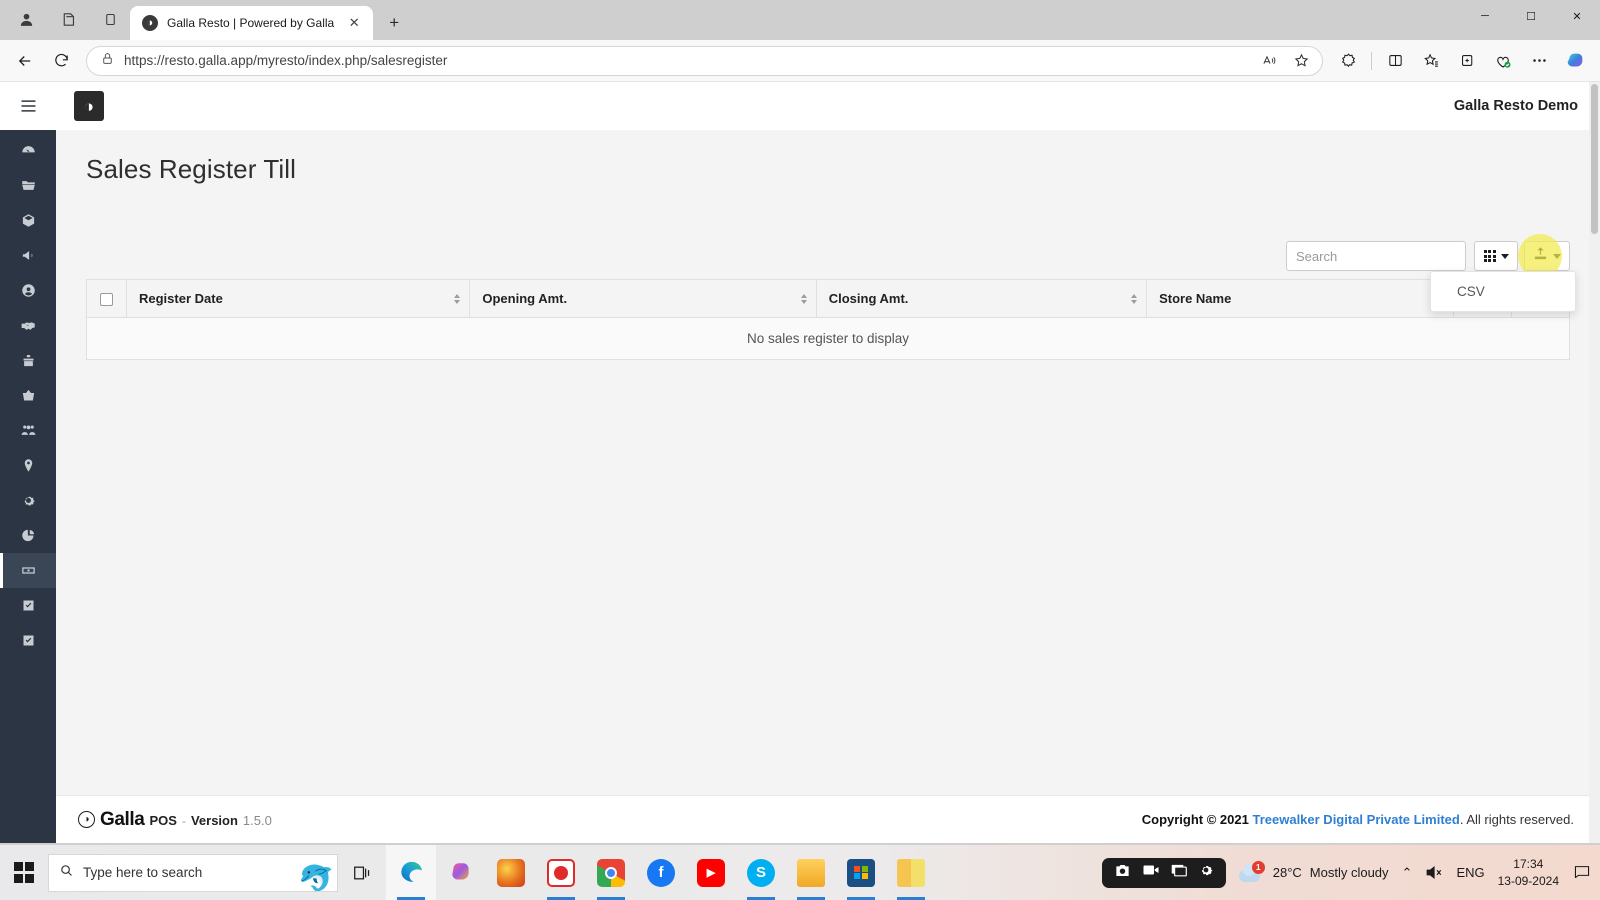 The image size is (1600, 900). What do you see at coordinates (28, 150) in the screenshot?
I see `sidebar-item-dashboard` at bounding box center [28, 150].